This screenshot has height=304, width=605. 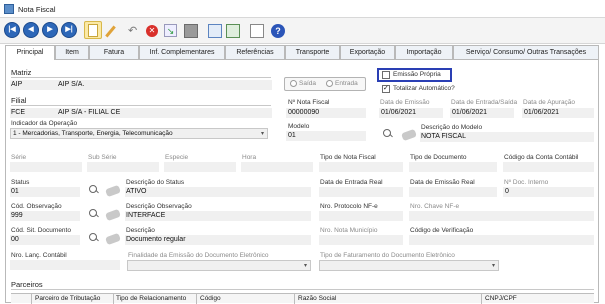 I want to click on save-button, so click(x=190, y=30).